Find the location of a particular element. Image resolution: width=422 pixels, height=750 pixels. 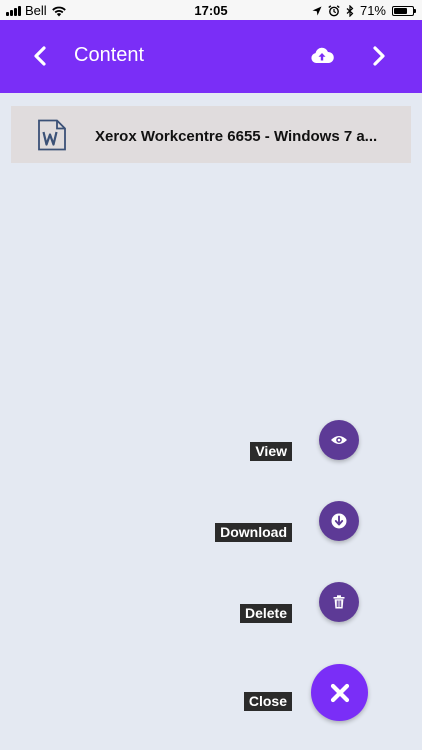

battery-percent: 71% is located at coordinates (372, 10).